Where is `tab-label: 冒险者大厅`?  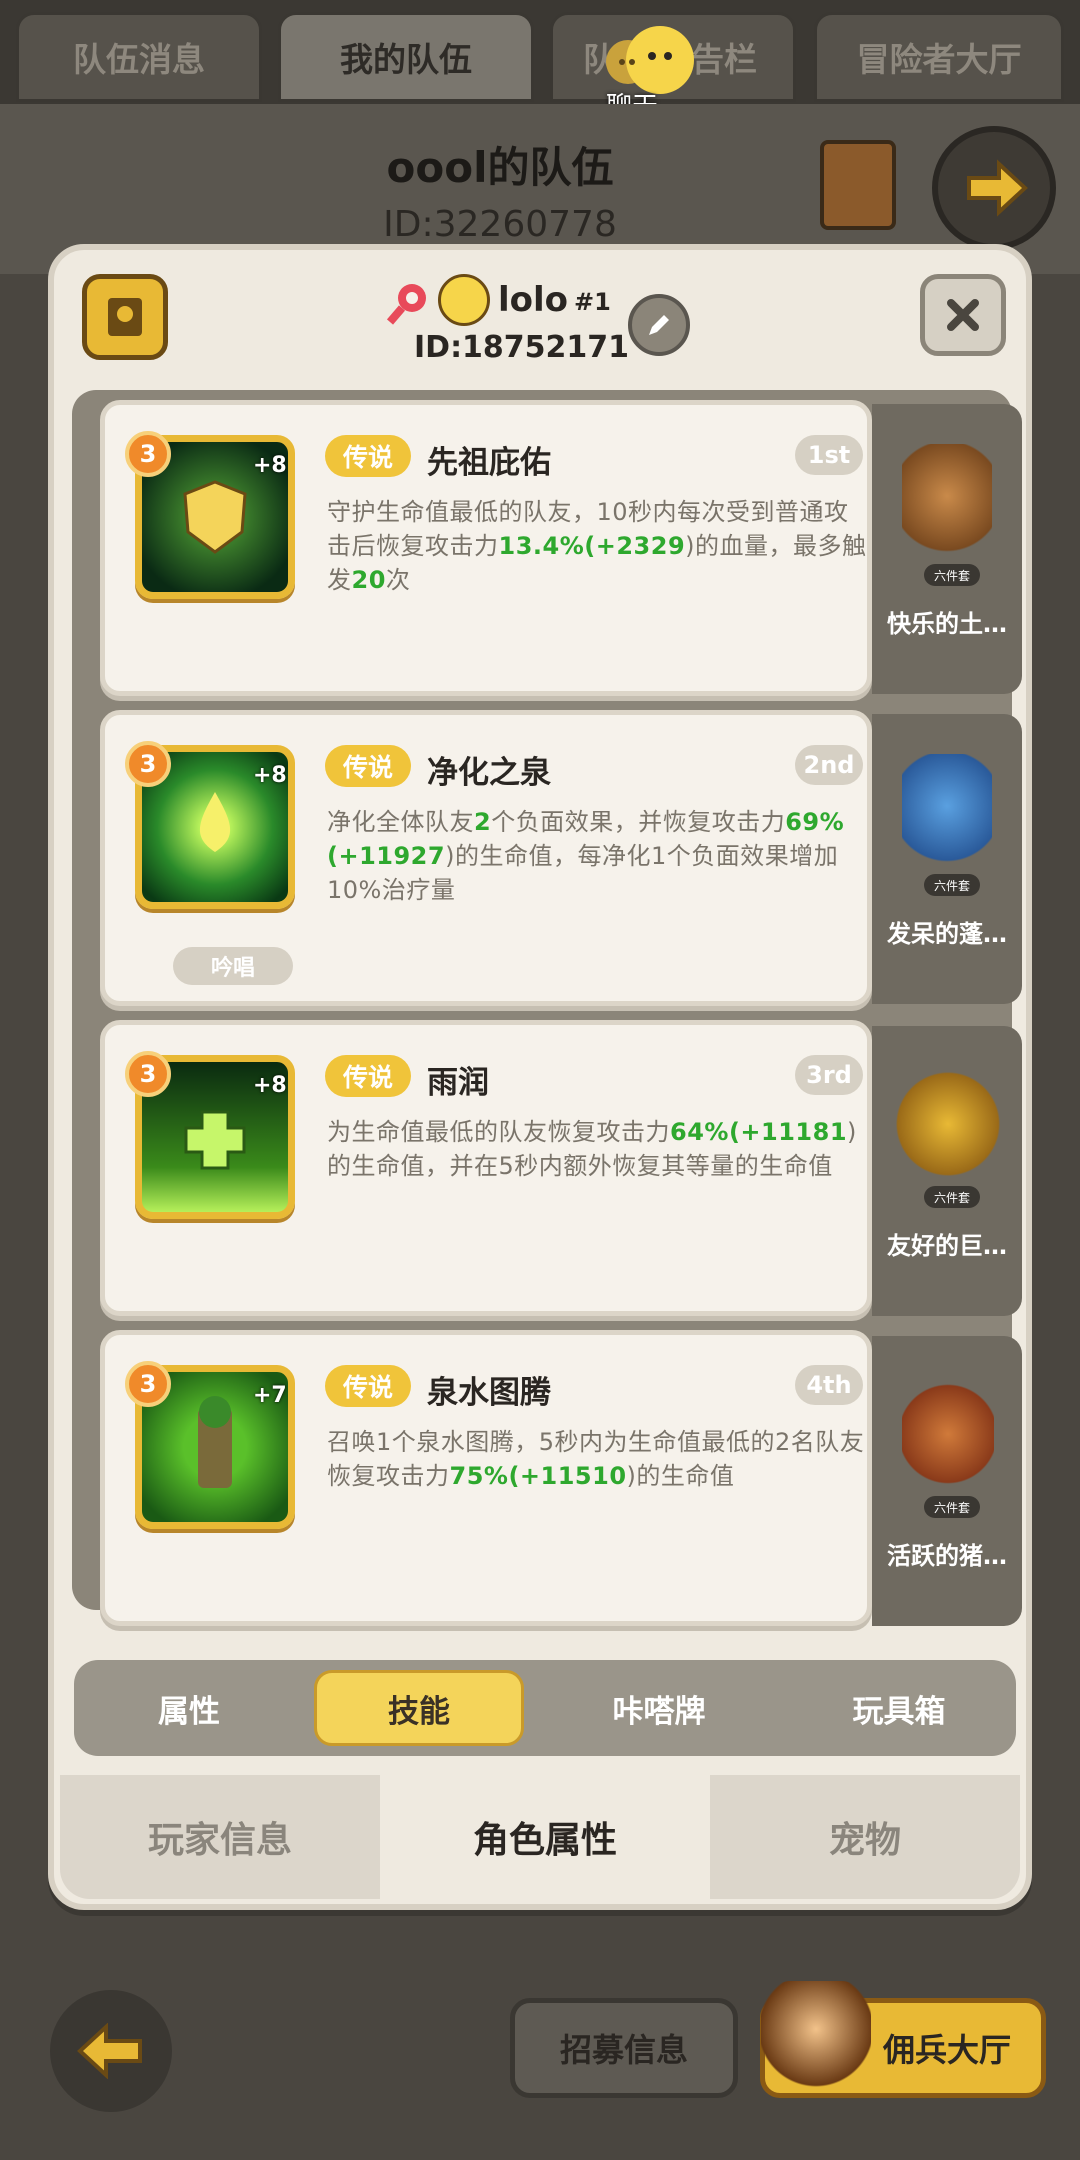
tab-label: 冒险者大厅 is located at coordinates (939, 59).